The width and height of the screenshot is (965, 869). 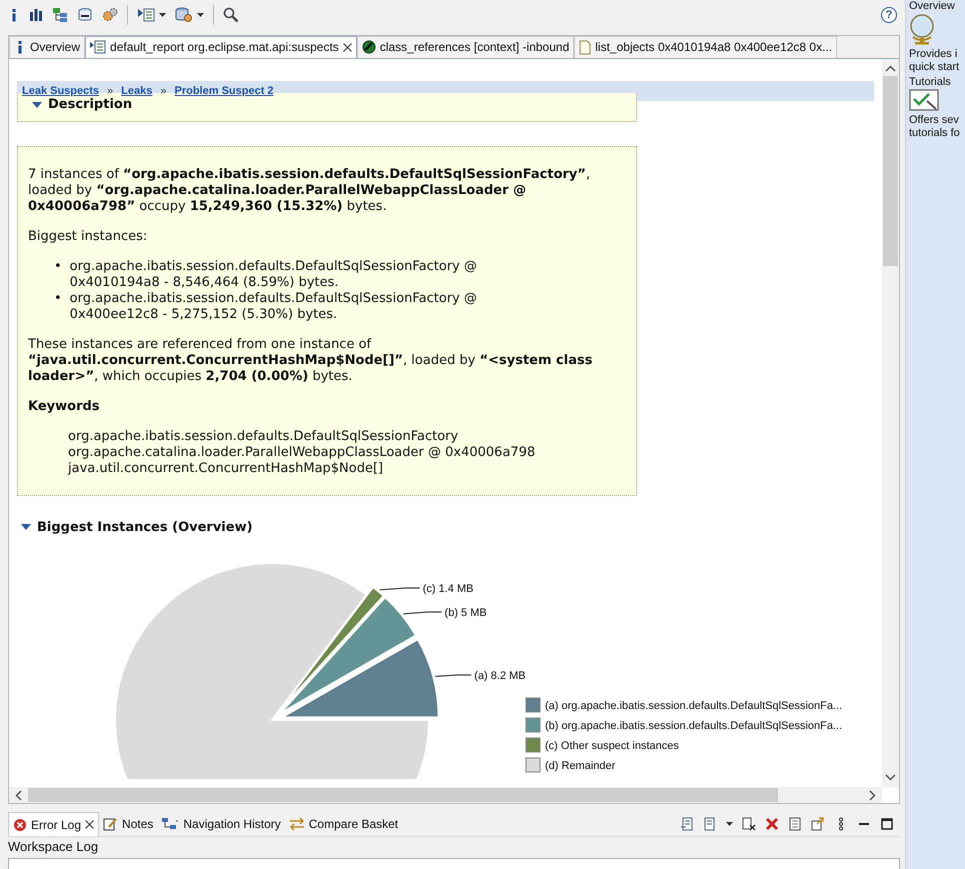 What do you see at coordinates (54, 846) in the screenshot?
I see `view-title: Workspace Log` at bounding box center [54, 846].